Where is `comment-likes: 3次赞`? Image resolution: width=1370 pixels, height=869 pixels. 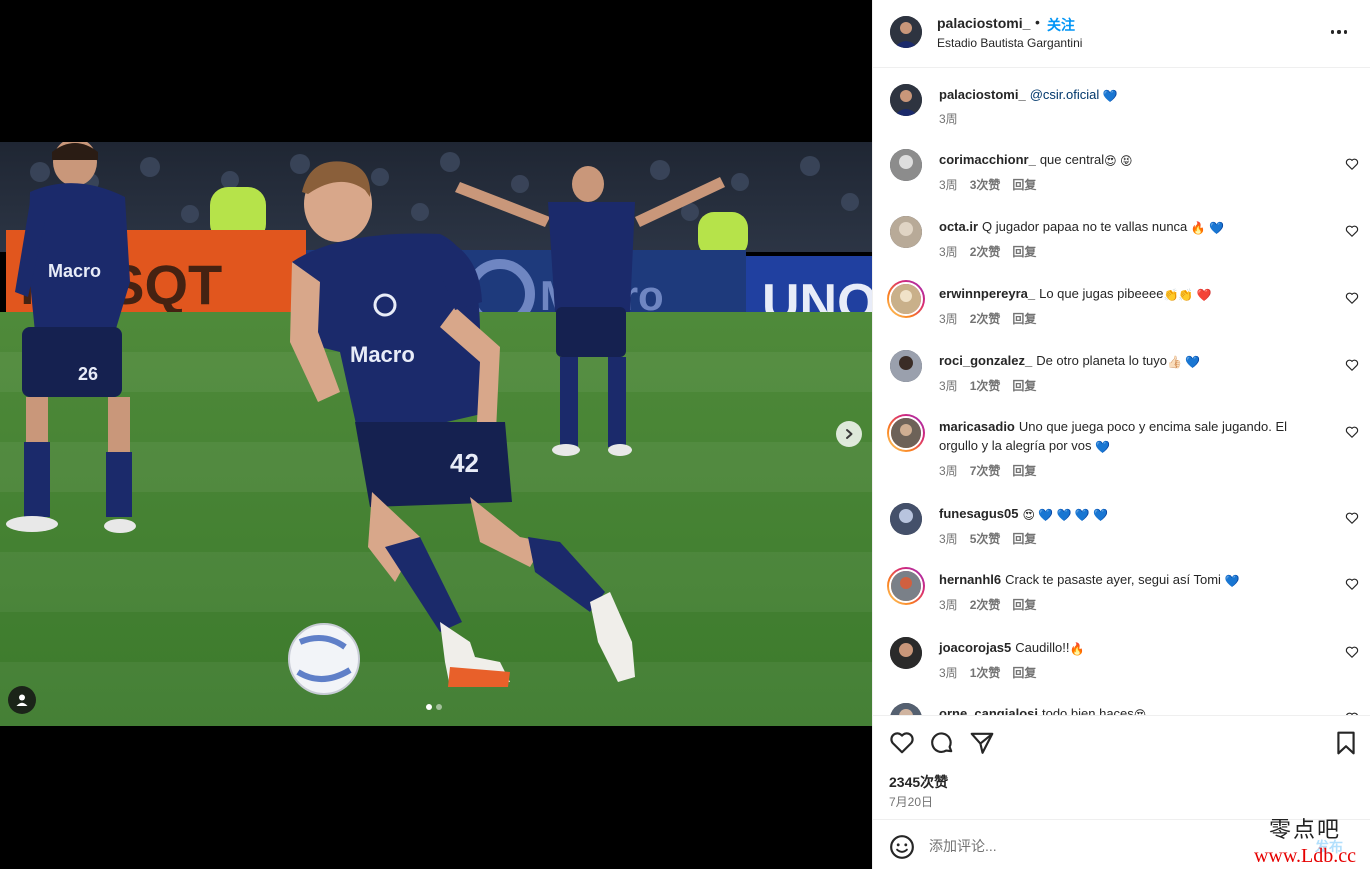
comment-likes: 3次赞 is located at coordinates (985, 184).